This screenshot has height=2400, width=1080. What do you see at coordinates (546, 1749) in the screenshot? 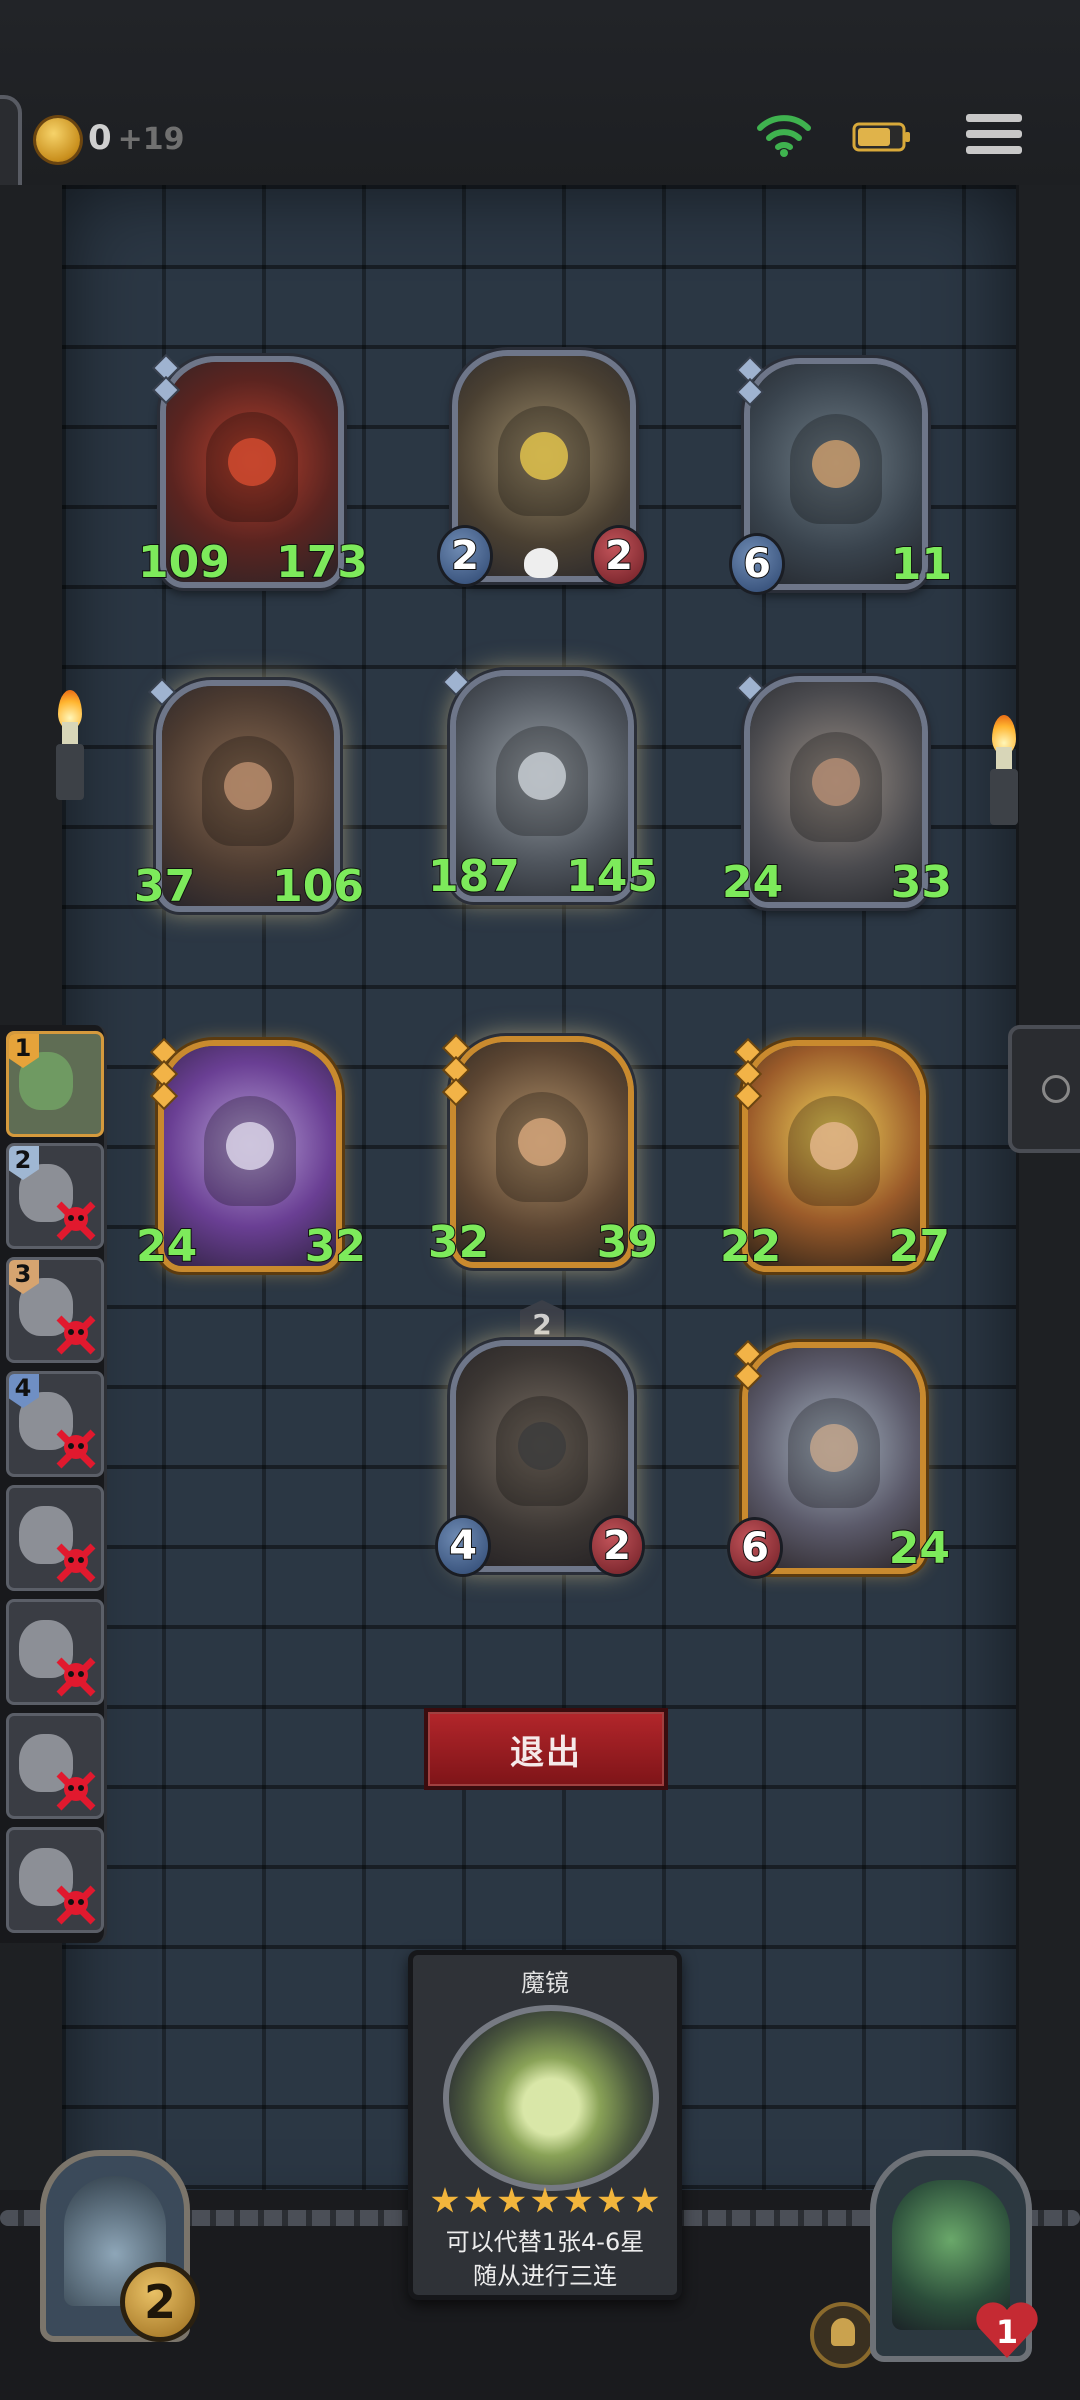
I see `exit-button: 退出` at bounding box center [546, 1749].